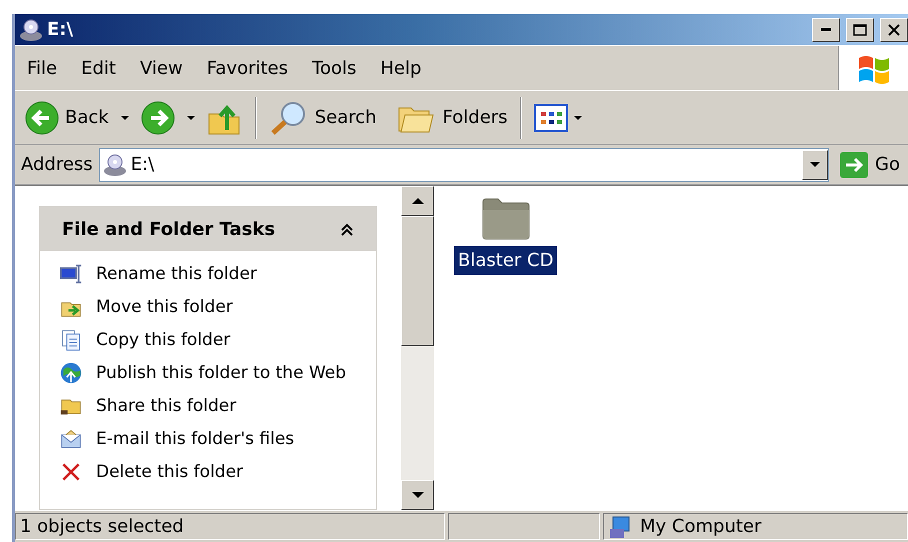 This screenshot has width=908, height=542. I want to click on task-link: Move this folder, so click(164, 307).